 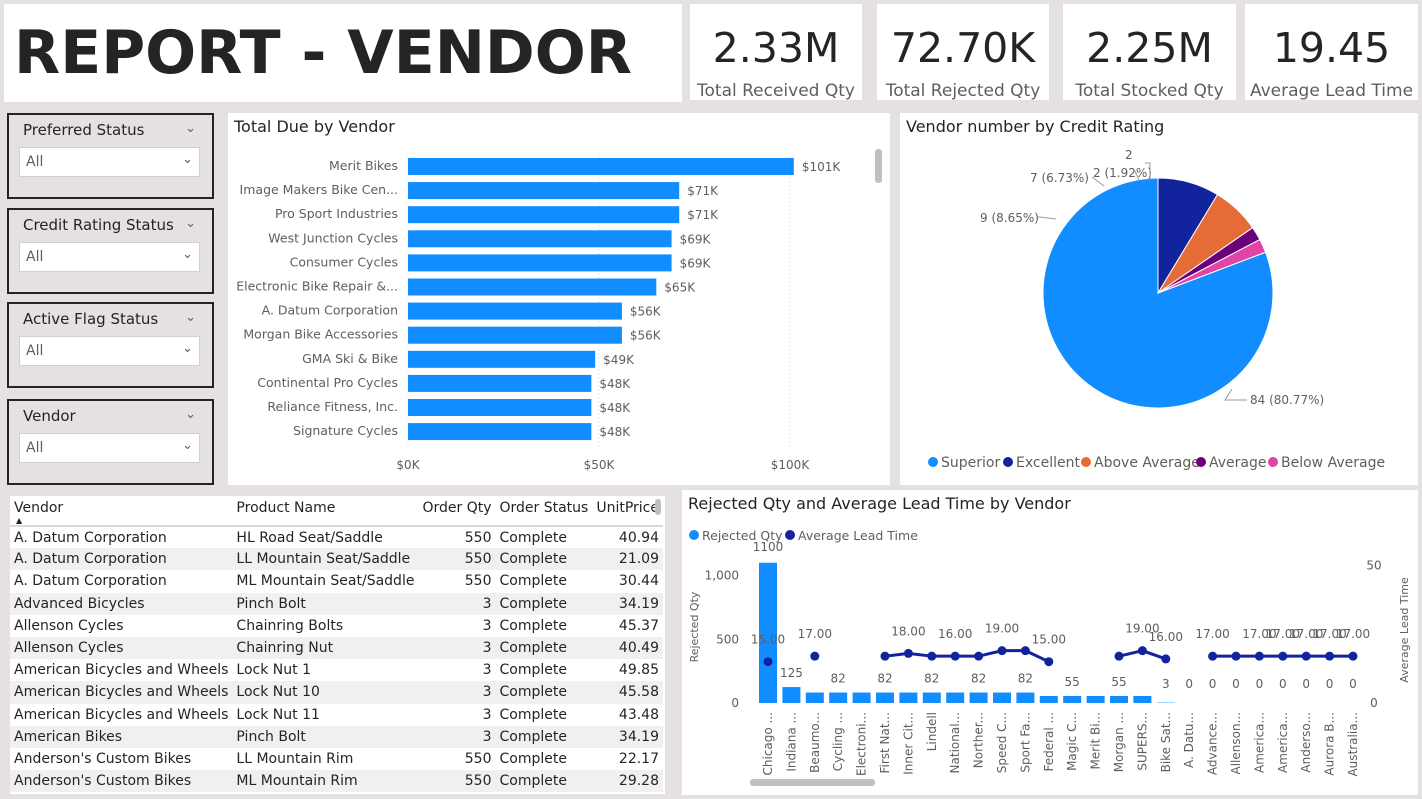 What do you see at coordinates (350, 358) in the screenshot?
I see `category-label: GMA Ski & Bike` at bounding box center [350, 358].